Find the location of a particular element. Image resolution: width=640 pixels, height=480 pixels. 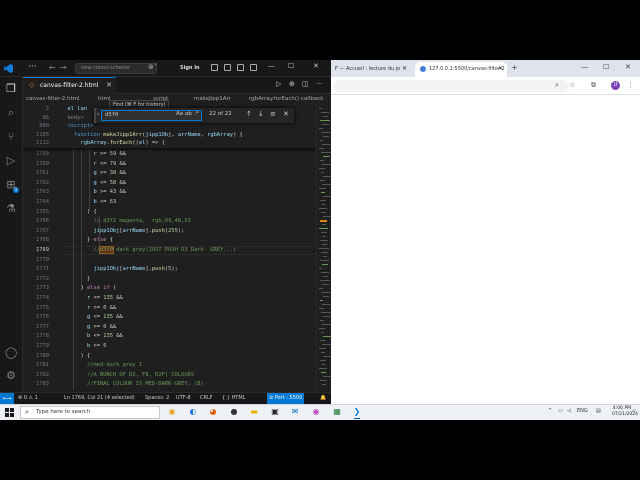

code-line: 1762 g <= 58 && is located at coordinates (169, 183).